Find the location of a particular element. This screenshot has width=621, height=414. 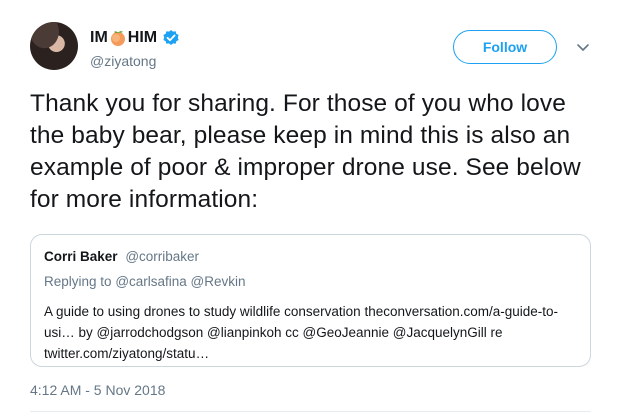

quoted-author-row: Corri Baker @corribaker is located at coordinates (121, 256).